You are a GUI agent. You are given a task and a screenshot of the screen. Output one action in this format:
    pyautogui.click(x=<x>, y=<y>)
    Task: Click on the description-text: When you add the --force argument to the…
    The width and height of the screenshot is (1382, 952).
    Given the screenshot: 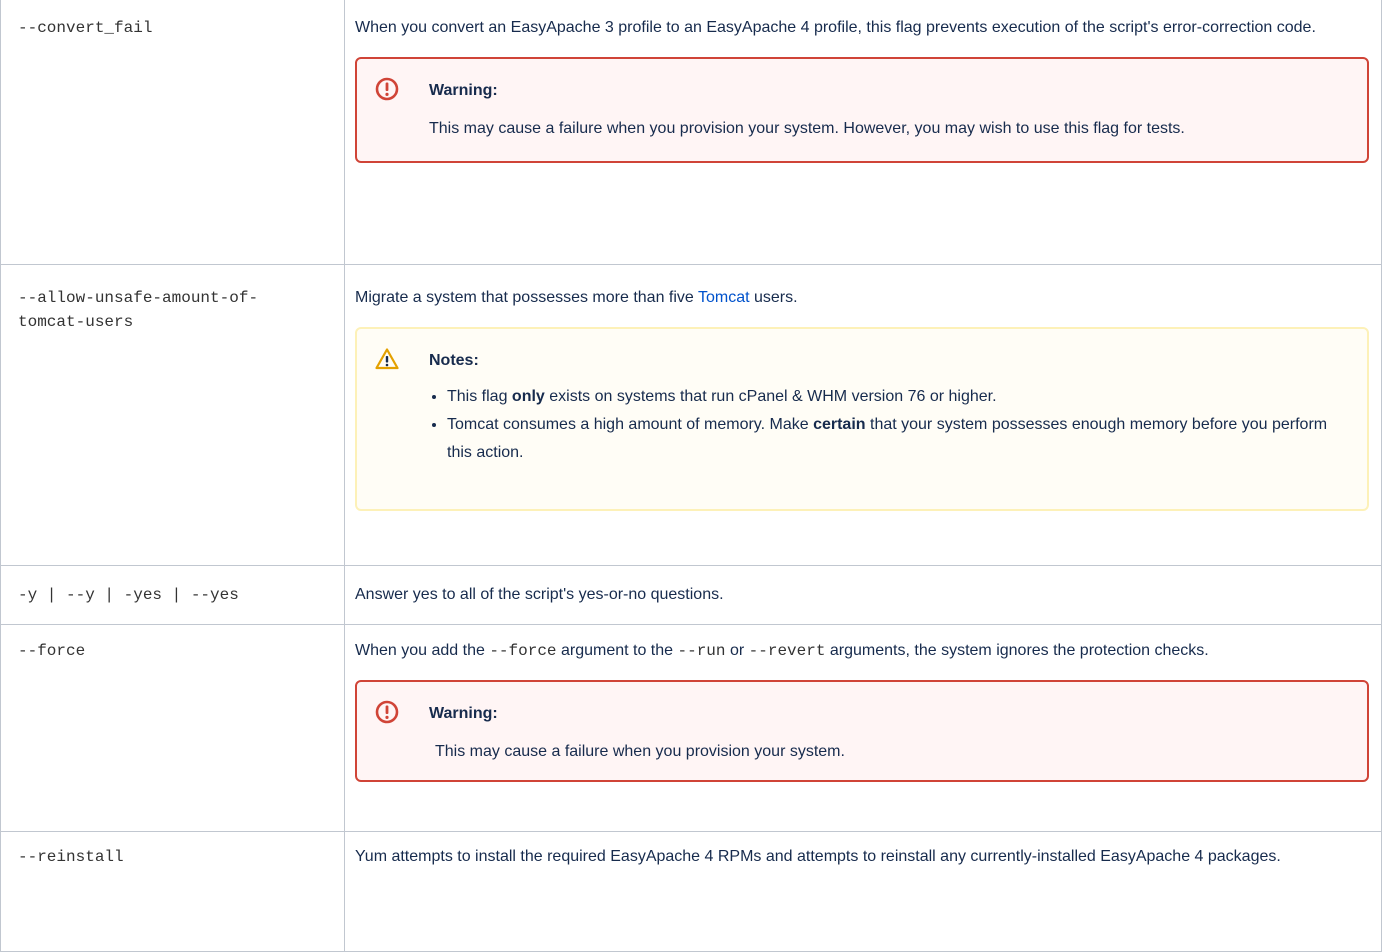 What is the action you would take?
    pyautogui.click(x=862, y=651)
    